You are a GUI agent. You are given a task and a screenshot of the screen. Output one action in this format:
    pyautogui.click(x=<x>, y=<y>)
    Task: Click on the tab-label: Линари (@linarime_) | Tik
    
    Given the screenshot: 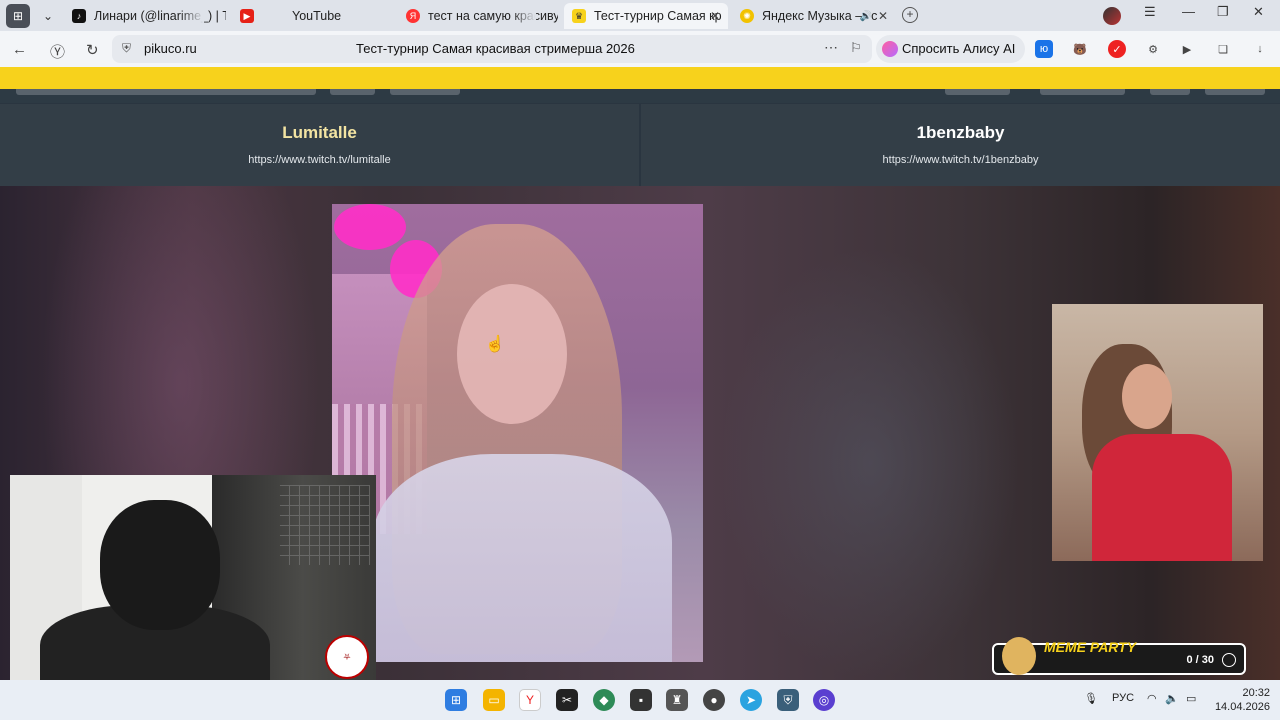 What is the action you would take?
    pyautogui.click(x=160, y=16)
    